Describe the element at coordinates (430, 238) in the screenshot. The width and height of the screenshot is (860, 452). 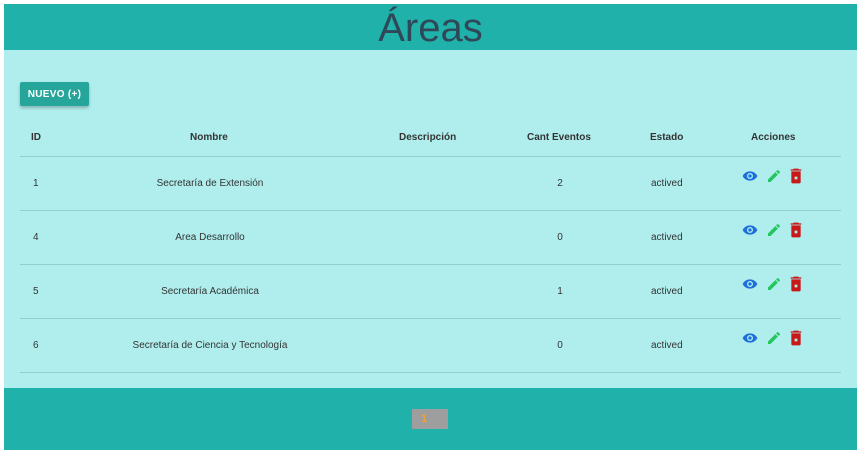
I see `table-row: 4 Area Desarrollo 0 actived` at that location.